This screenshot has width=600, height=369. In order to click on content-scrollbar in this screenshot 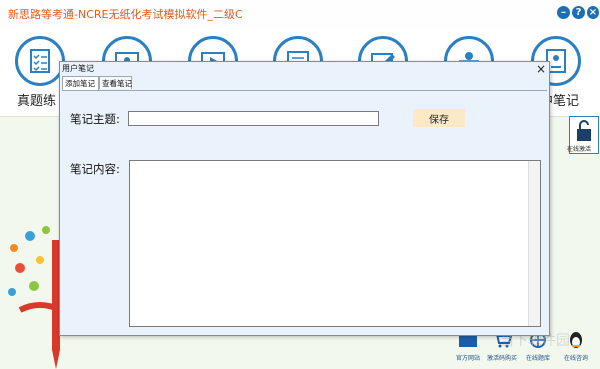, I will do `click(534, 243)`.